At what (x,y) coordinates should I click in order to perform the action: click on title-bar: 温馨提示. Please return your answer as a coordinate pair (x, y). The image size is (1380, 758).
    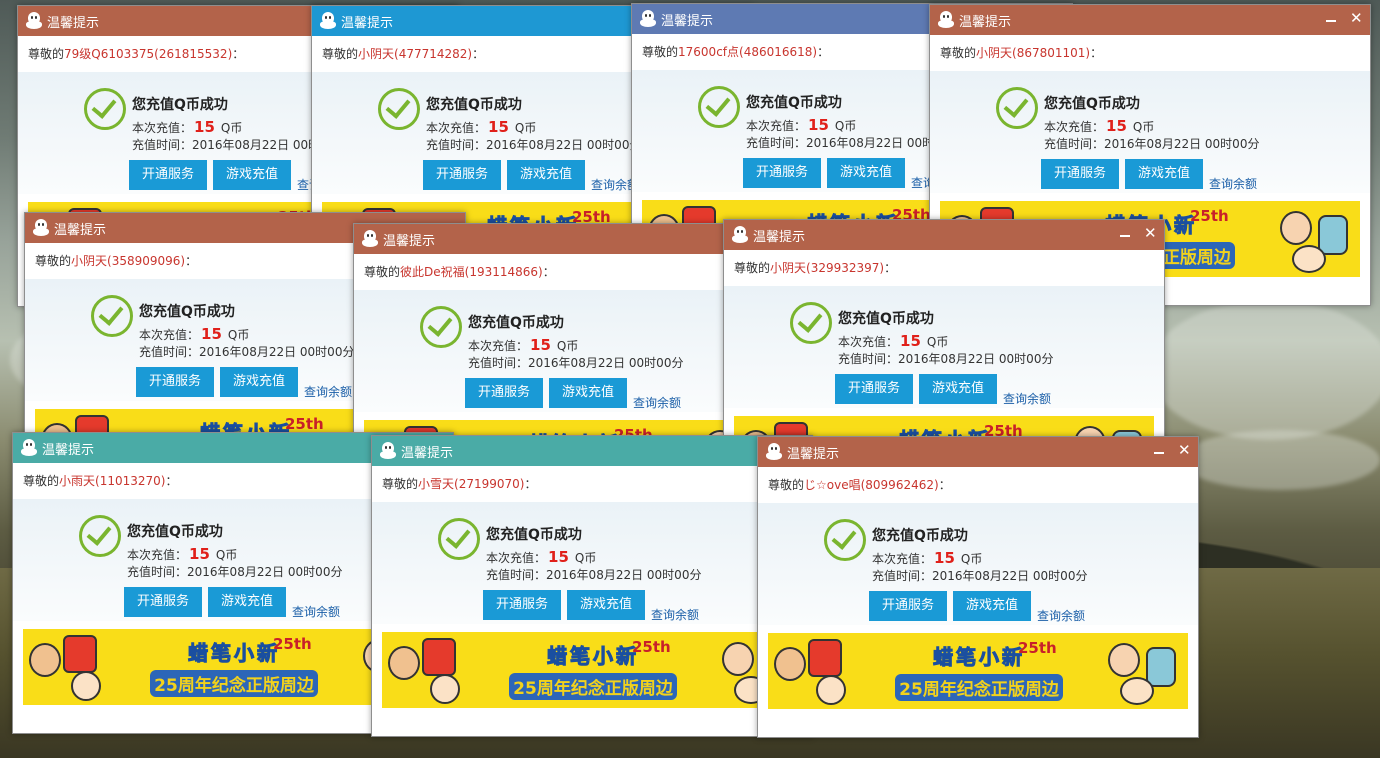
    Looking at the image, I should click on (592, 451).